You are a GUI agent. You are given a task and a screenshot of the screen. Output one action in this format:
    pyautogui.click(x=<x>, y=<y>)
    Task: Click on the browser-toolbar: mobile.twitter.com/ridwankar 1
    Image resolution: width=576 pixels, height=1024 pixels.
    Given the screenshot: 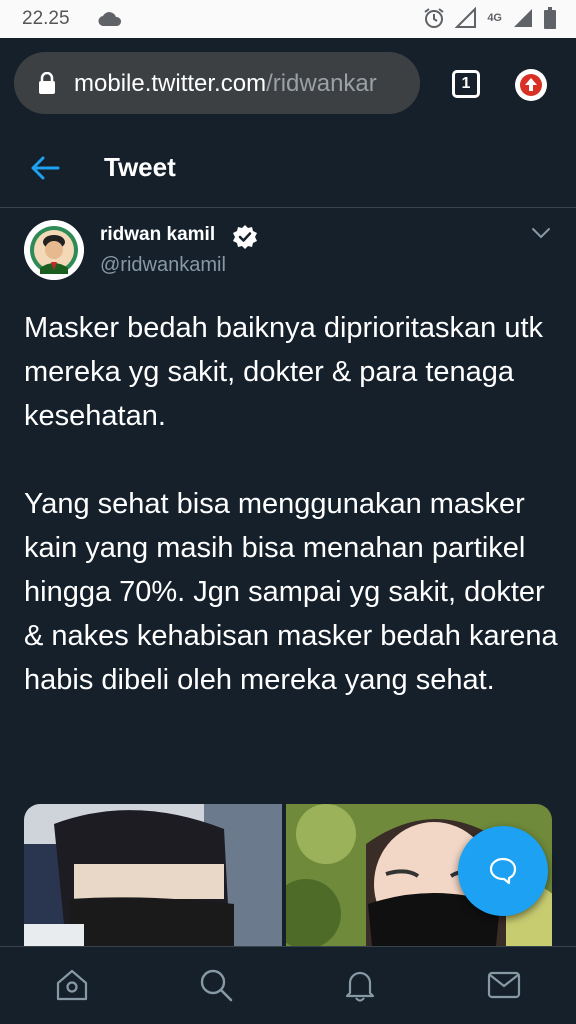 What is the action you would take?
    pyautogui.click(x=288, y=84)
    